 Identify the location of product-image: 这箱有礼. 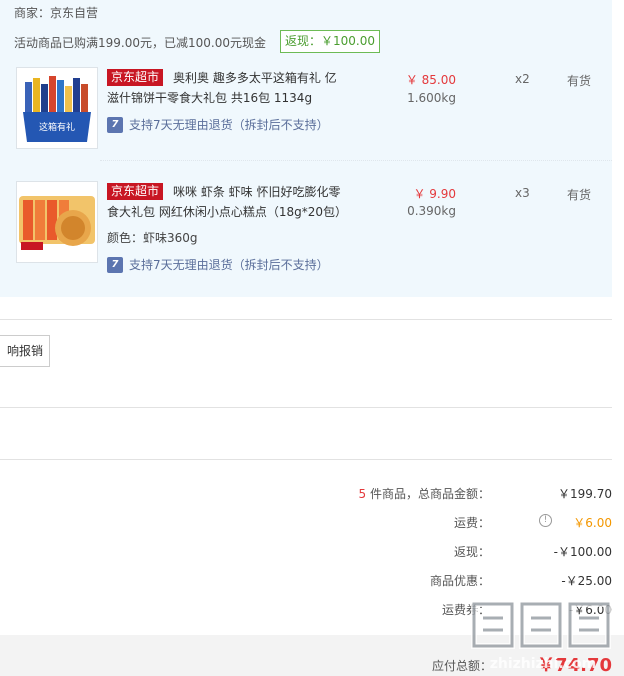
(57, 108).